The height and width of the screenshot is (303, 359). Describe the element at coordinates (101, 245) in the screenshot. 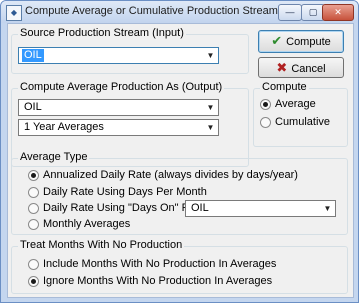

I see `zero-months-group-title: Treat Months With No Production` at that location.